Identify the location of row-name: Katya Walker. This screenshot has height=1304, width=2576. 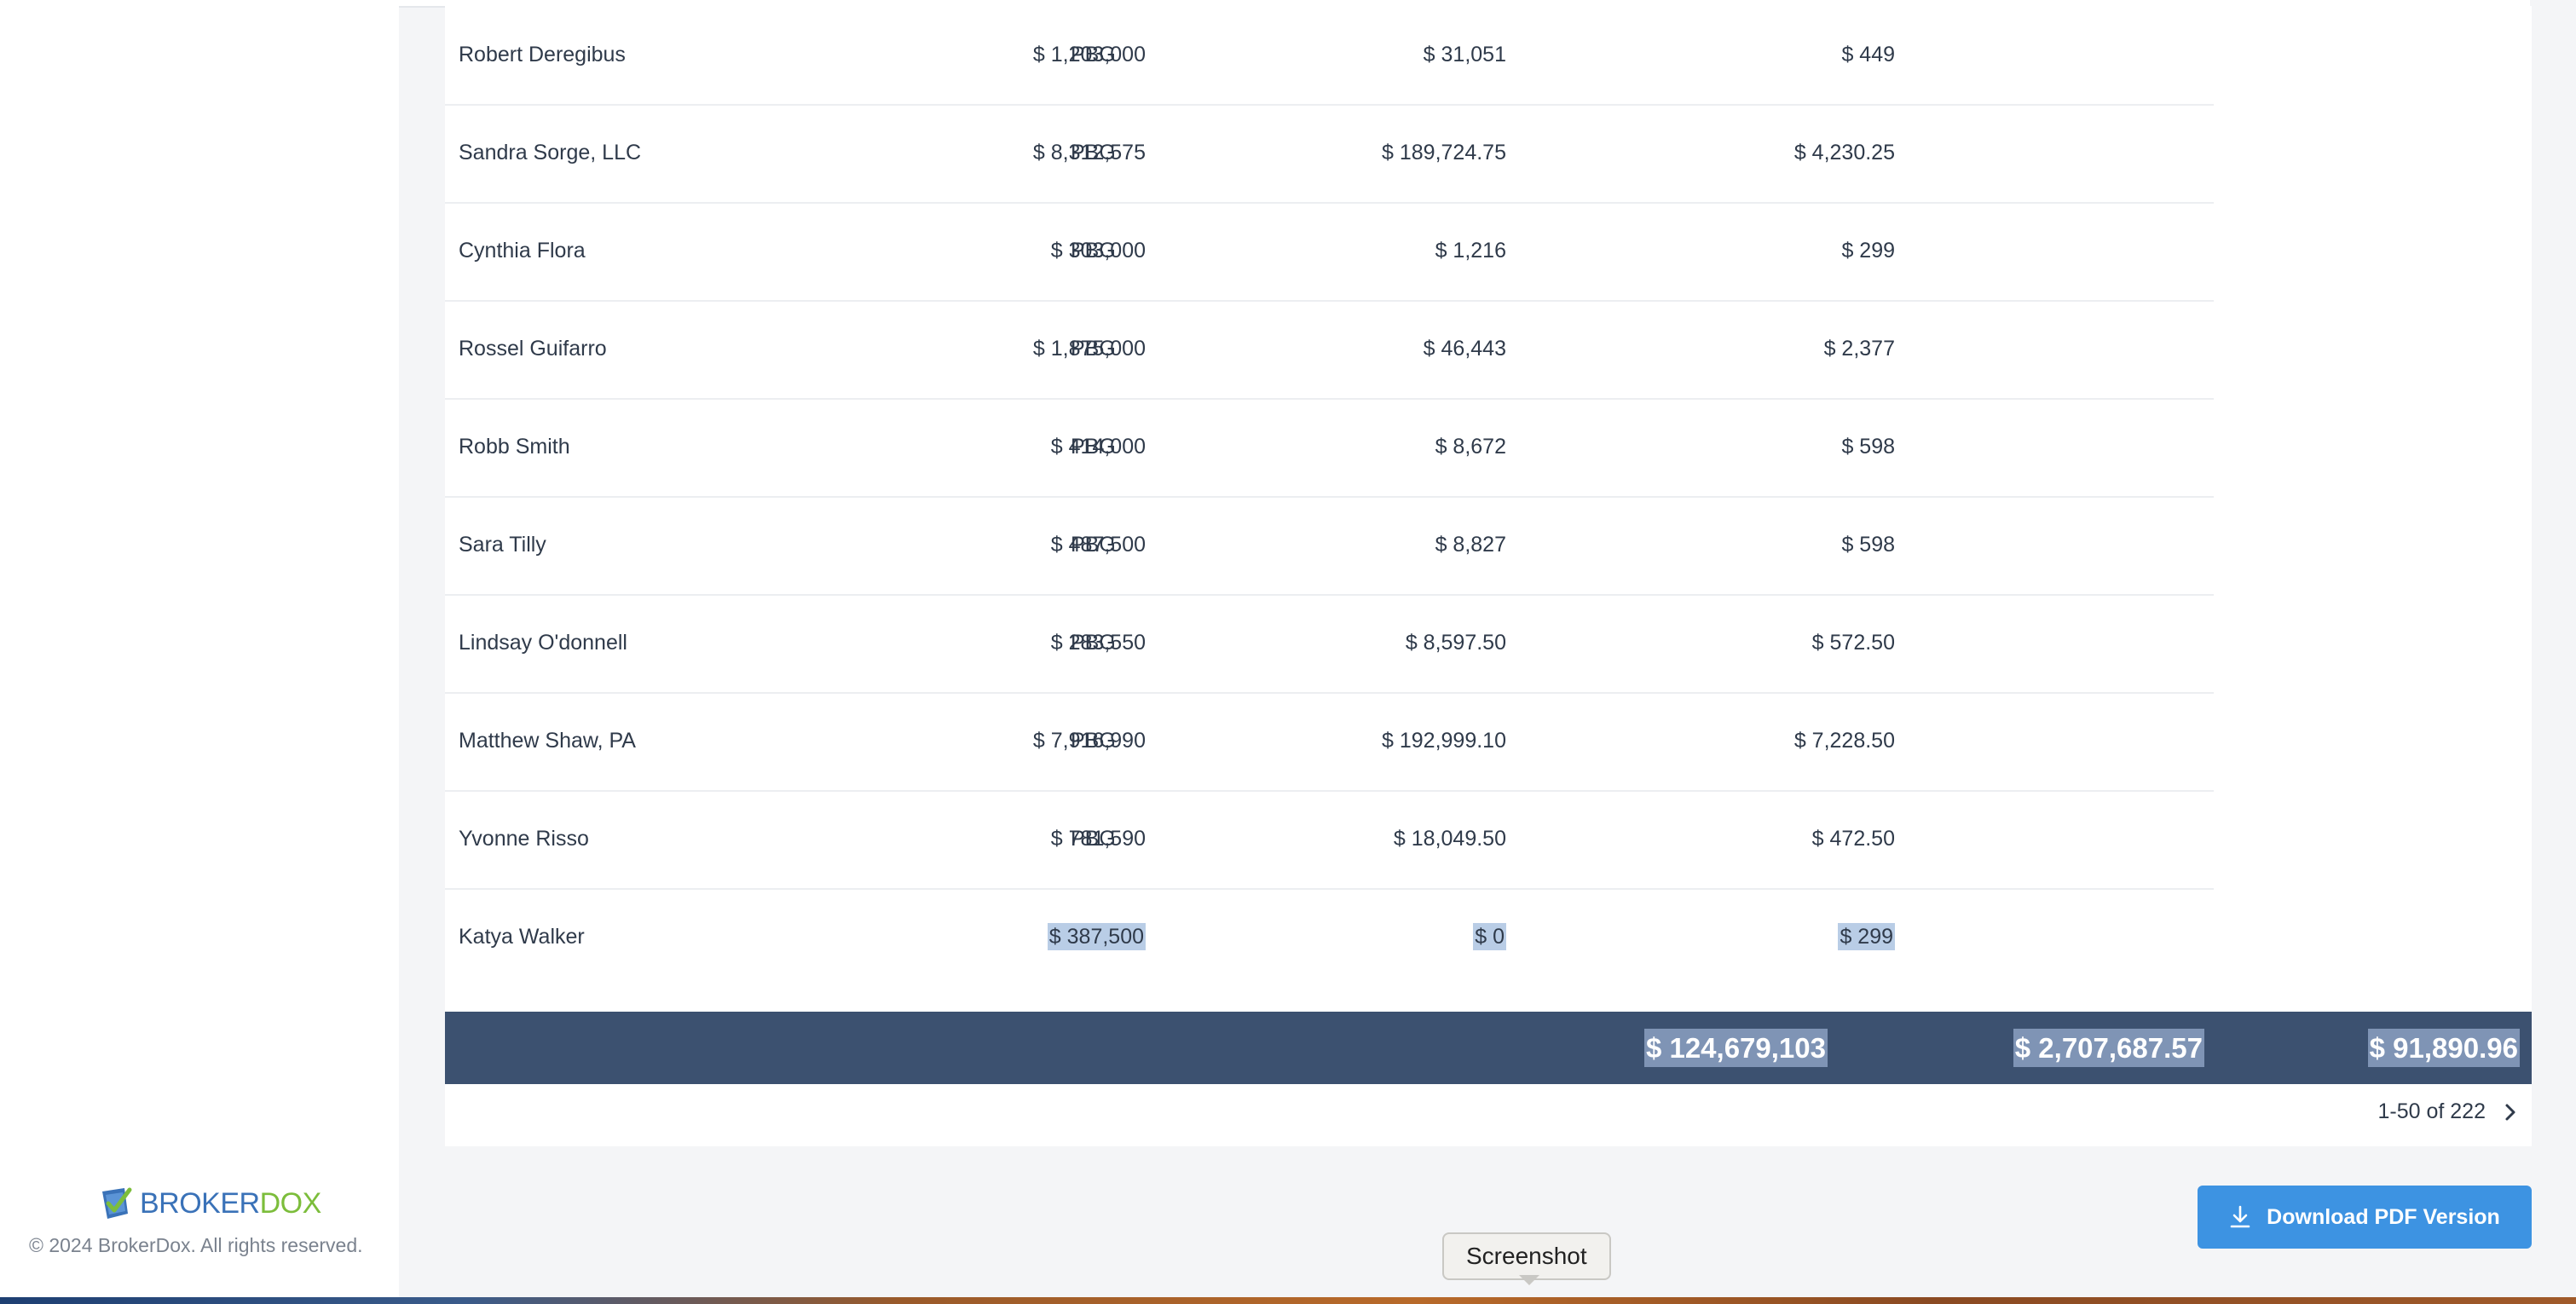
(522, 937).